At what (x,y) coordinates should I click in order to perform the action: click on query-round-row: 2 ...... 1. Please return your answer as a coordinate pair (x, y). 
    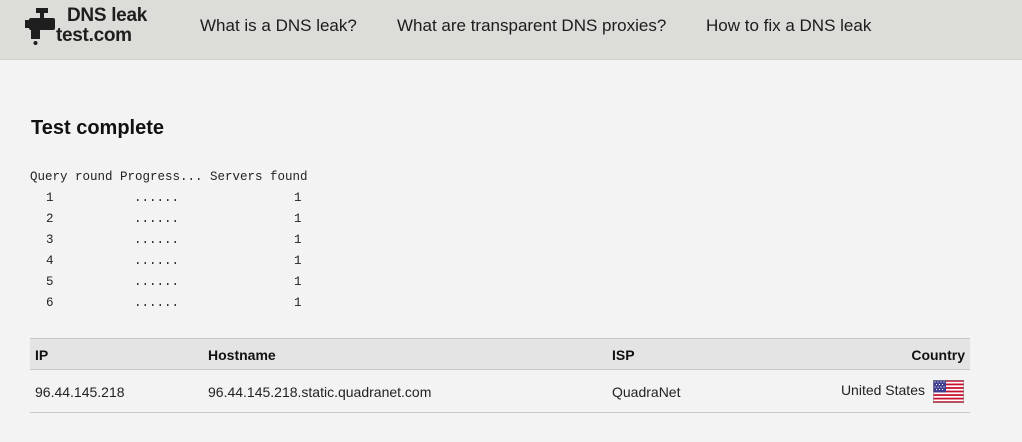
    Looking at the image, I should click on (195, 219).